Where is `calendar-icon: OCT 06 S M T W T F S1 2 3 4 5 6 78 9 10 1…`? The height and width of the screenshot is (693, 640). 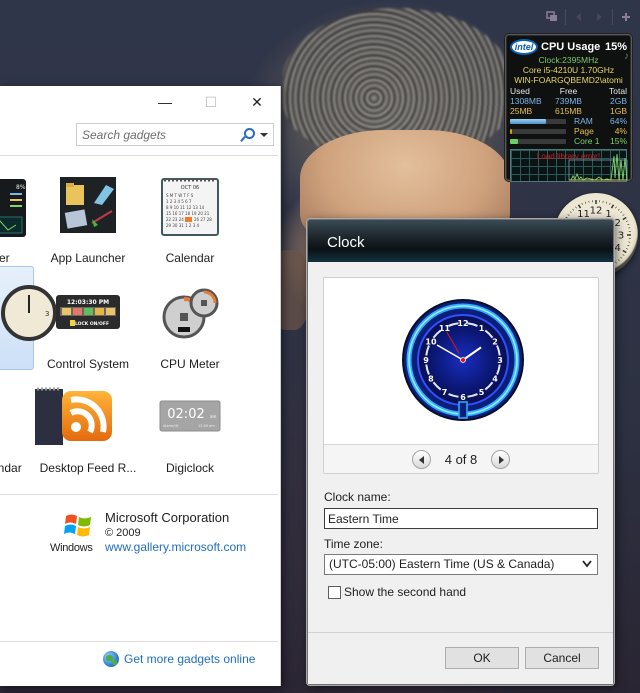 calendar-icon: OCT 06 S M T W T F S1 2 3 4 5 6 78 9 10 1… is located at coordinates (190, 207).